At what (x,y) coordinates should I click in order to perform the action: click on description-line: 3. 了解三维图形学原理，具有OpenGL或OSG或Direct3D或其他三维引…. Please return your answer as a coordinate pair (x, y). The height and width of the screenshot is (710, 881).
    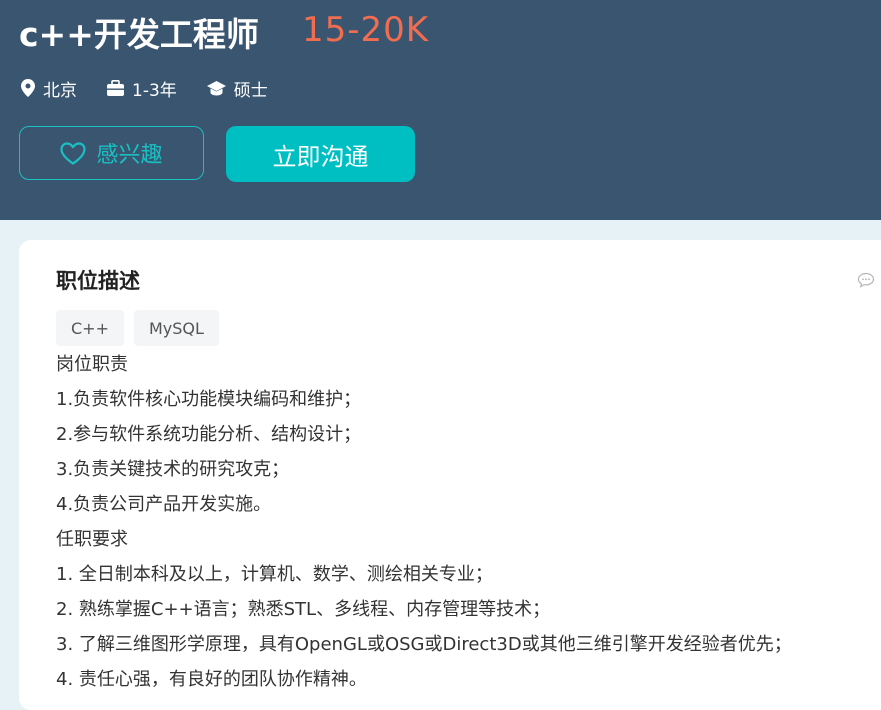
    Looking at the image, I should click on (424, 644).